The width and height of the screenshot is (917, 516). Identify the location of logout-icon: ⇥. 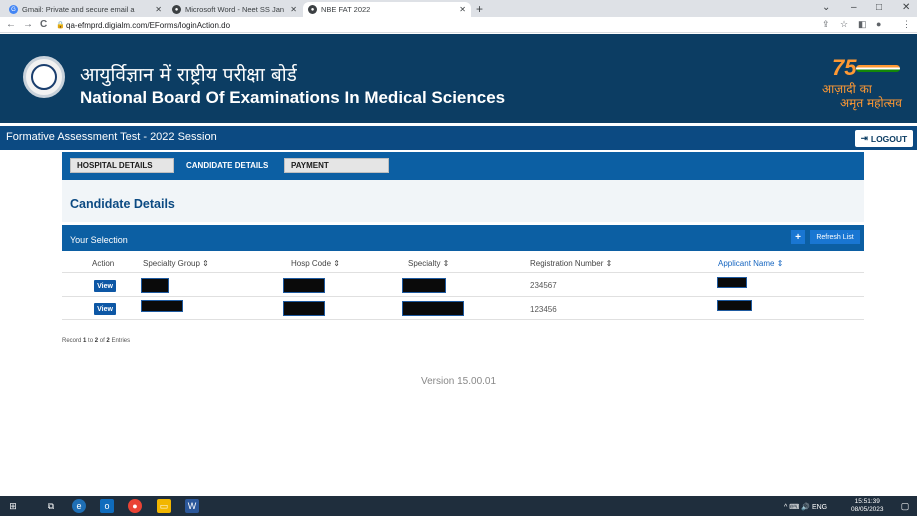
(864, 138).